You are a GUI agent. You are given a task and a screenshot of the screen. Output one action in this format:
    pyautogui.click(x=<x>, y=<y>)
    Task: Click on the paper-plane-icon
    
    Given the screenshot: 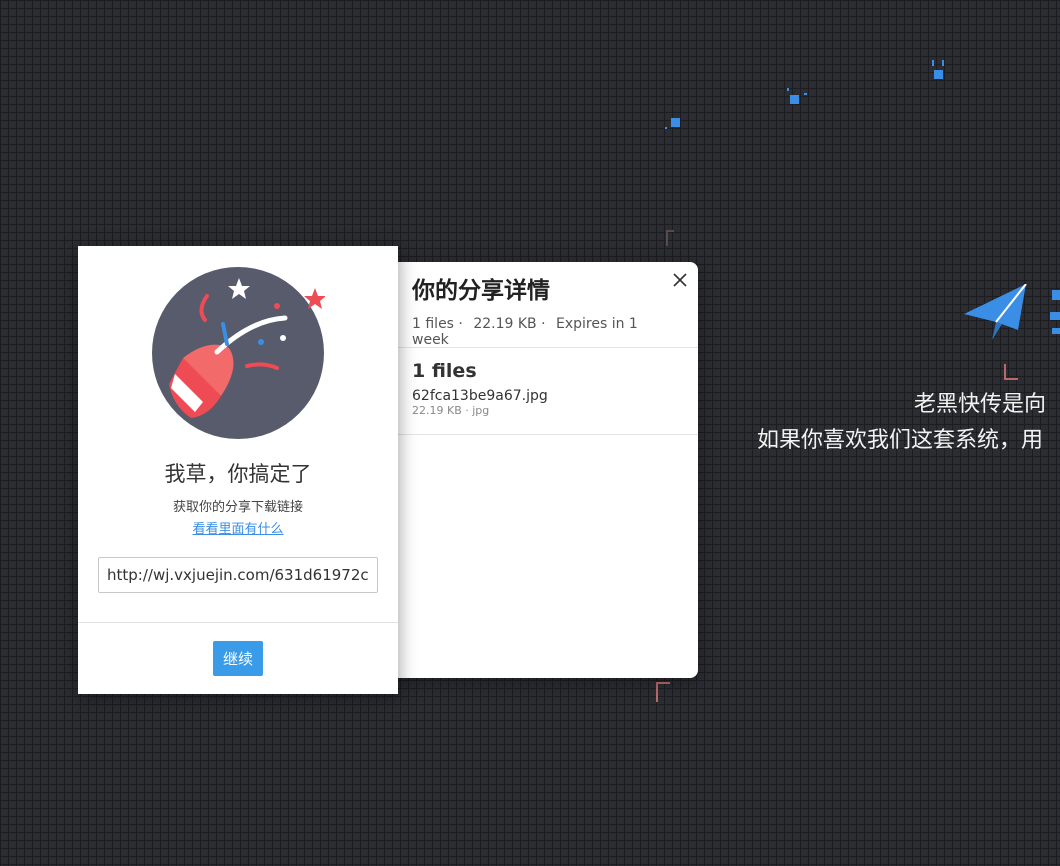 What is the action you would take?
    pyautogui.click(x=995, y=312)
    